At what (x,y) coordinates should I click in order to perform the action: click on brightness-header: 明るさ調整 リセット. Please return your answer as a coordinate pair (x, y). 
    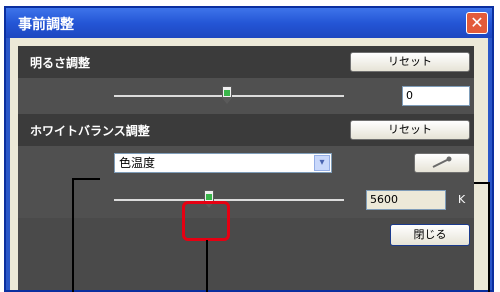
    Looking at the image, I should click on (246, 62).